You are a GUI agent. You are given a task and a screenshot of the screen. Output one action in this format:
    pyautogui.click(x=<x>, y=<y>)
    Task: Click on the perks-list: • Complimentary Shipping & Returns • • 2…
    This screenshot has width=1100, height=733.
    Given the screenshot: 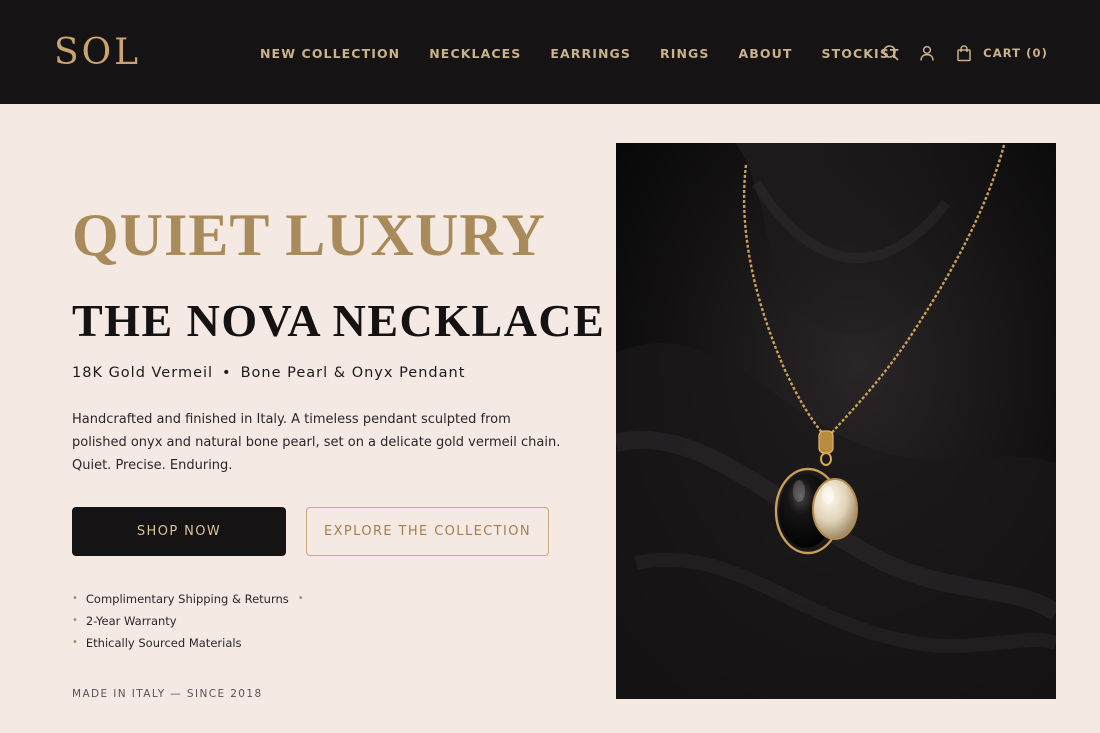 What is the action you would take?
    pyautogui.click(x=188, y=621)
    